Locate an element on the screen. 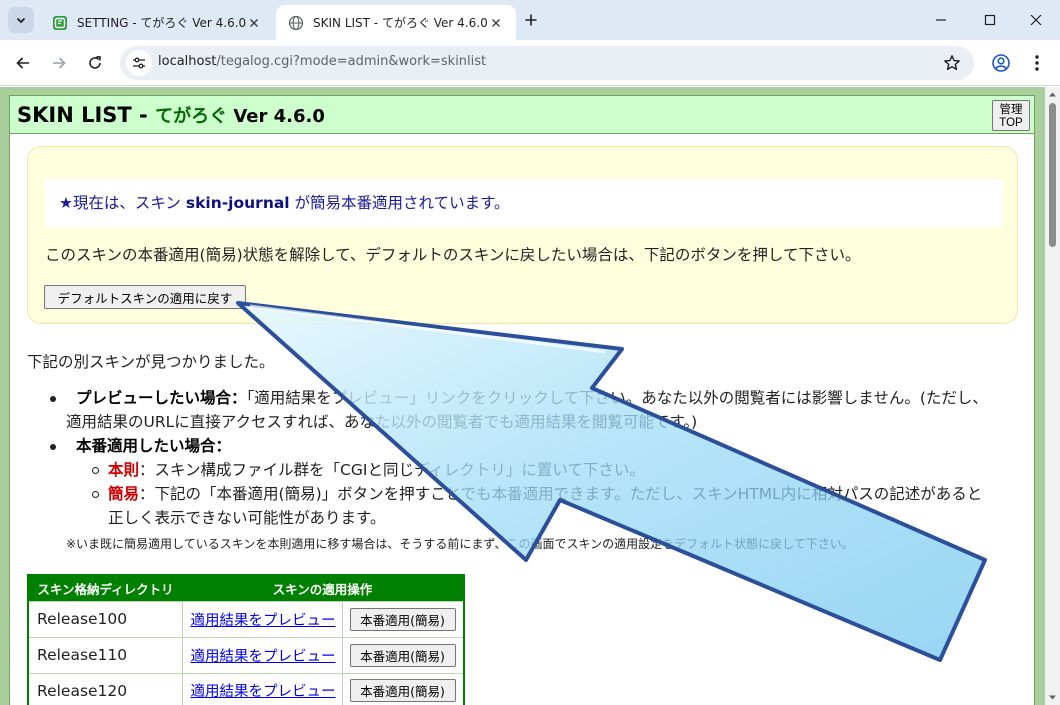 This screenshot has width=1060, height=705. page-header: SKIN LIST - てがろぐ Ver 4.6.0 管理 TOP is located at coordinates (522, 115).